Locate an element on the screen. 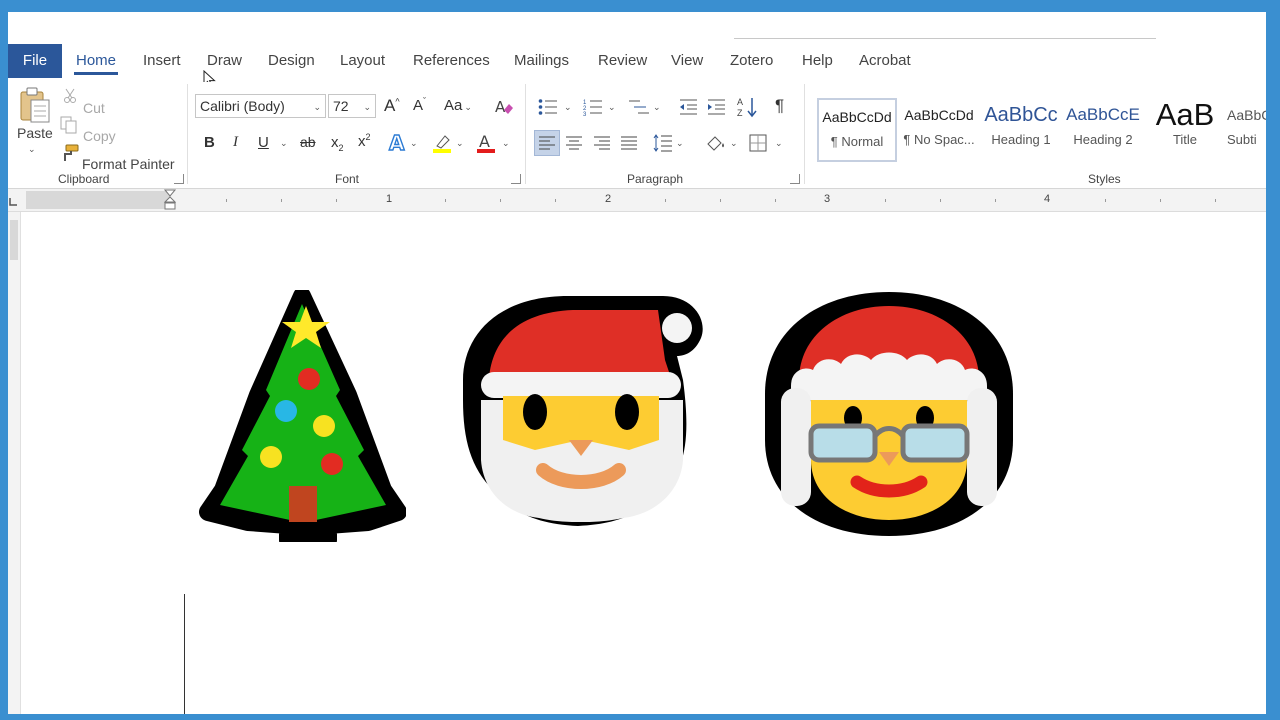 This screenshot has height=720, width=1280. strikethrough-button: ab is located at coordinates (308, 142).